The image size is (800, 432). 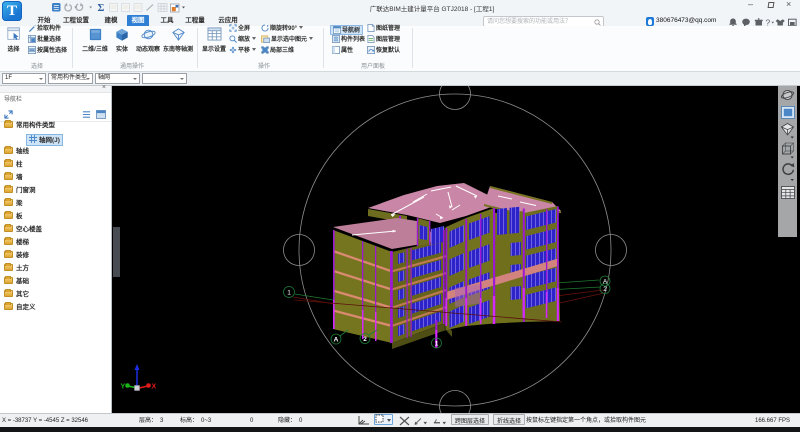 What do you see at coordinates (154, 387) in the screenshot?
I see `svg-text: X` at bounding box center [154, 387].